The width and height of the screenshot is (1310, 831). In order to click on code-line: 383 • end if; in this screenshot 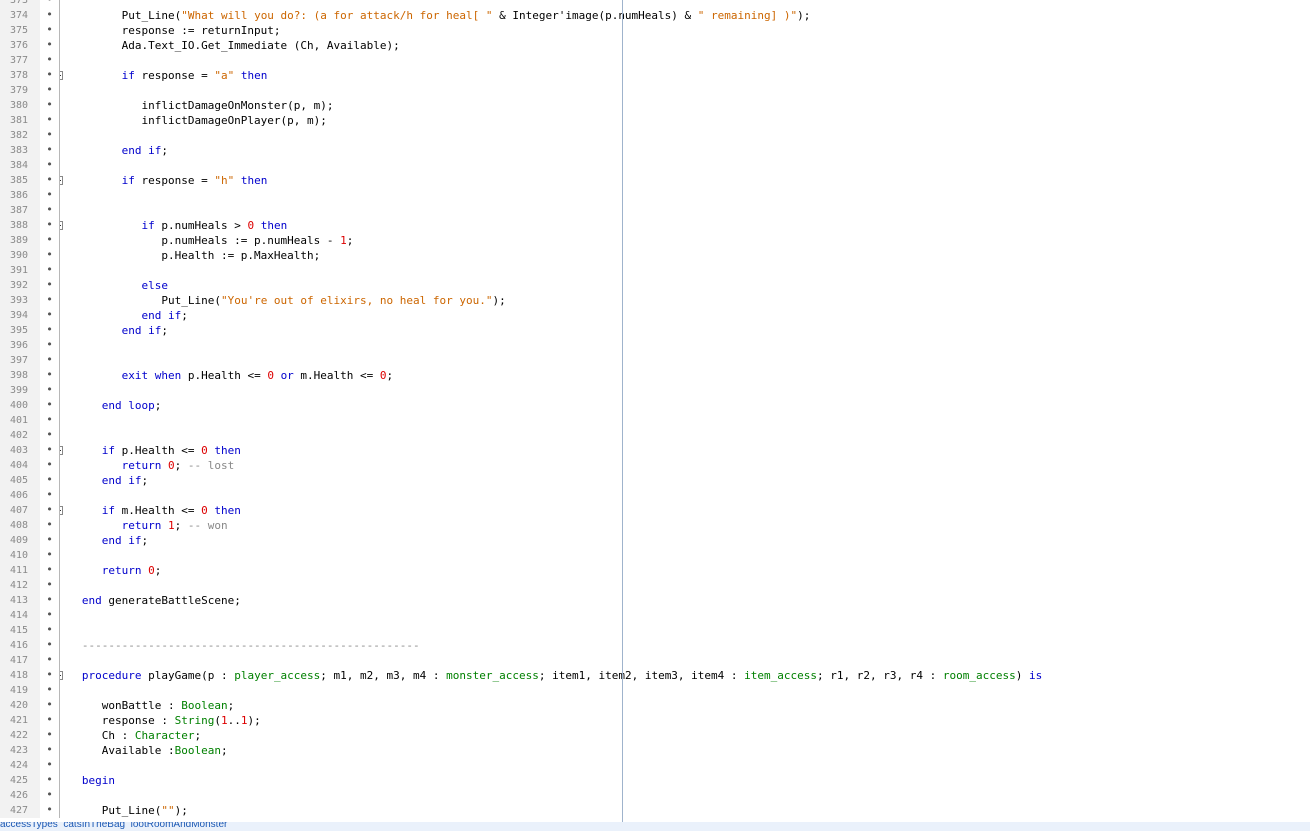, I will do `click(655, 150)`.